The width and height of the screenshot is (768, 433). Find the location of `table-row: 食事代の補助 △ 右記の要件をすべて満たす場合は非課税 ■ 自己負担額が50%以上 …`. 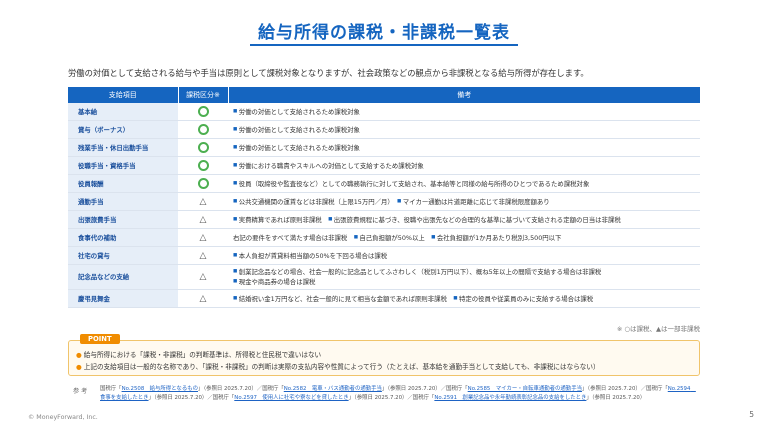

table-row: 食事代の補助 △ 右記の要件をすべて満たす場合は非課税 ■ 自己負担額が50%以上 … is located at coordinates (384, 237).